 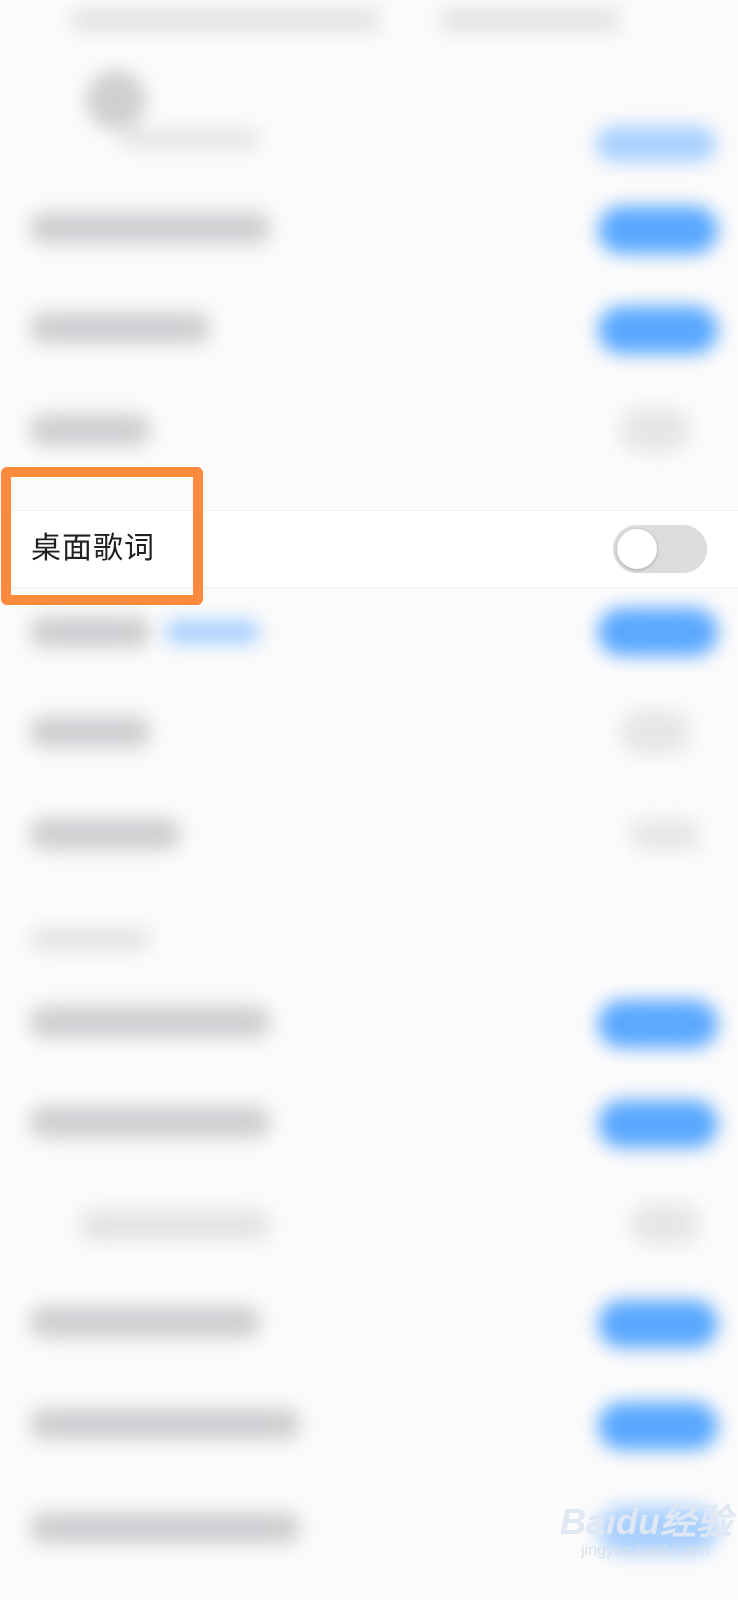 I want to click on watermark-brand: Baidu经验, so click(x=646, y=1521).